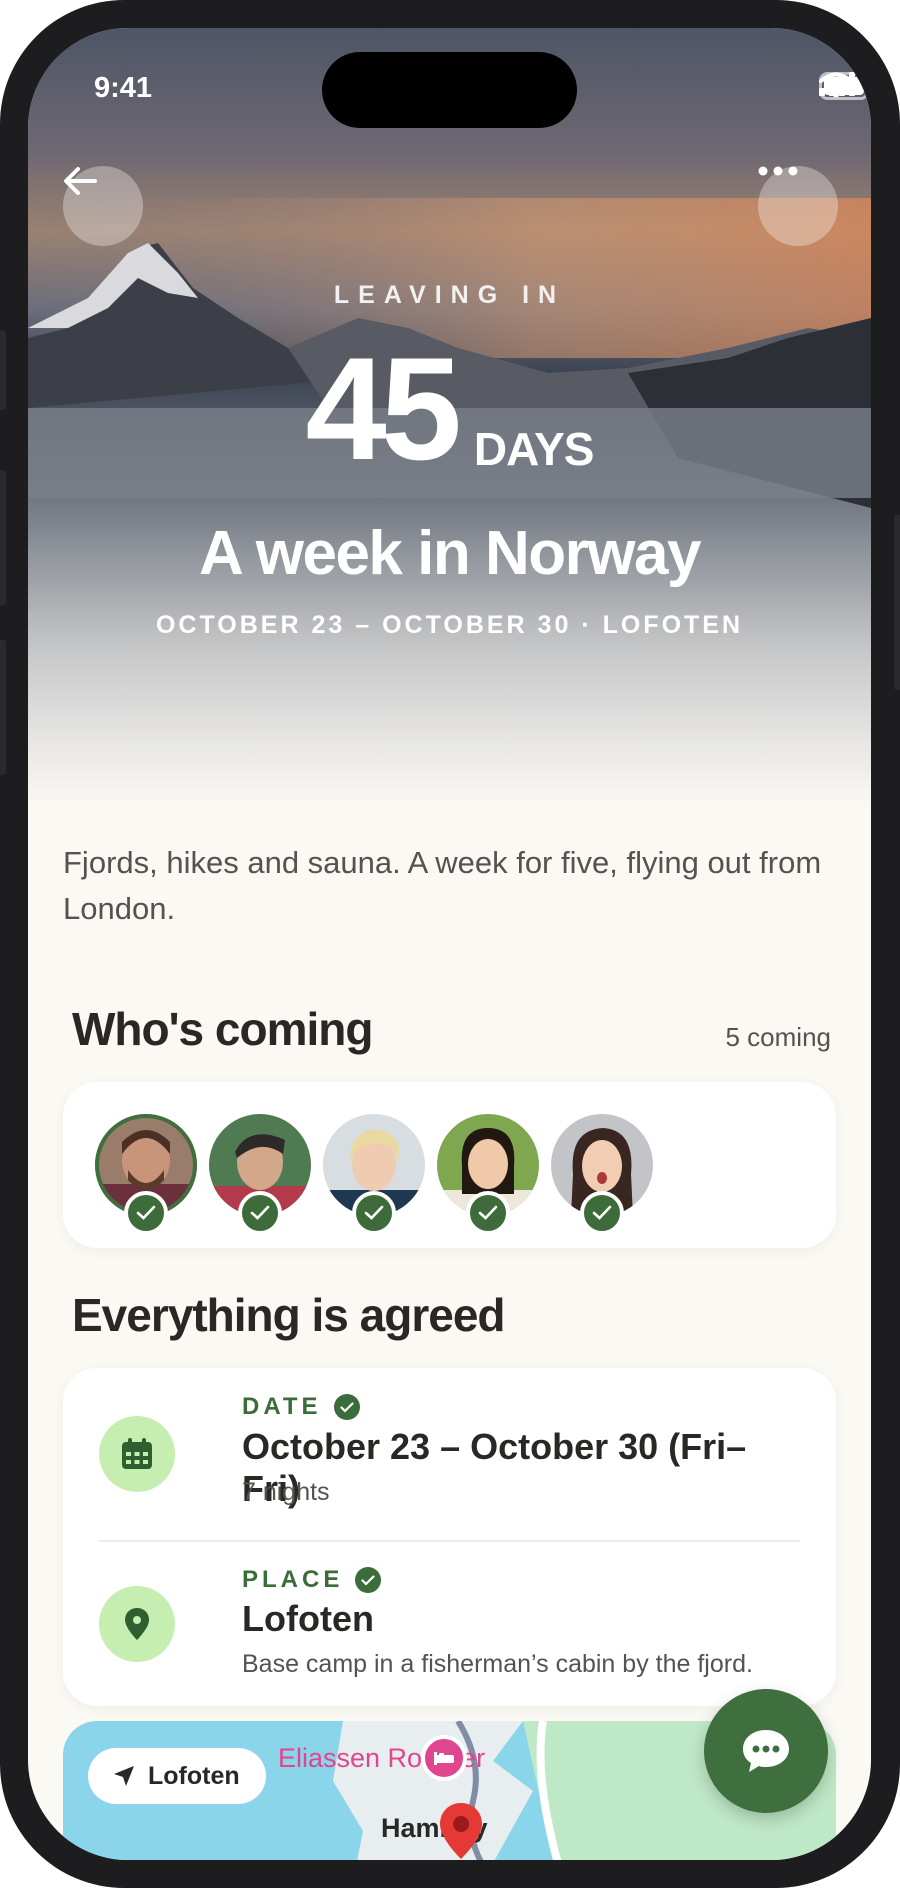  I want to click on chat-bubble-icon, so click(766, 1751).